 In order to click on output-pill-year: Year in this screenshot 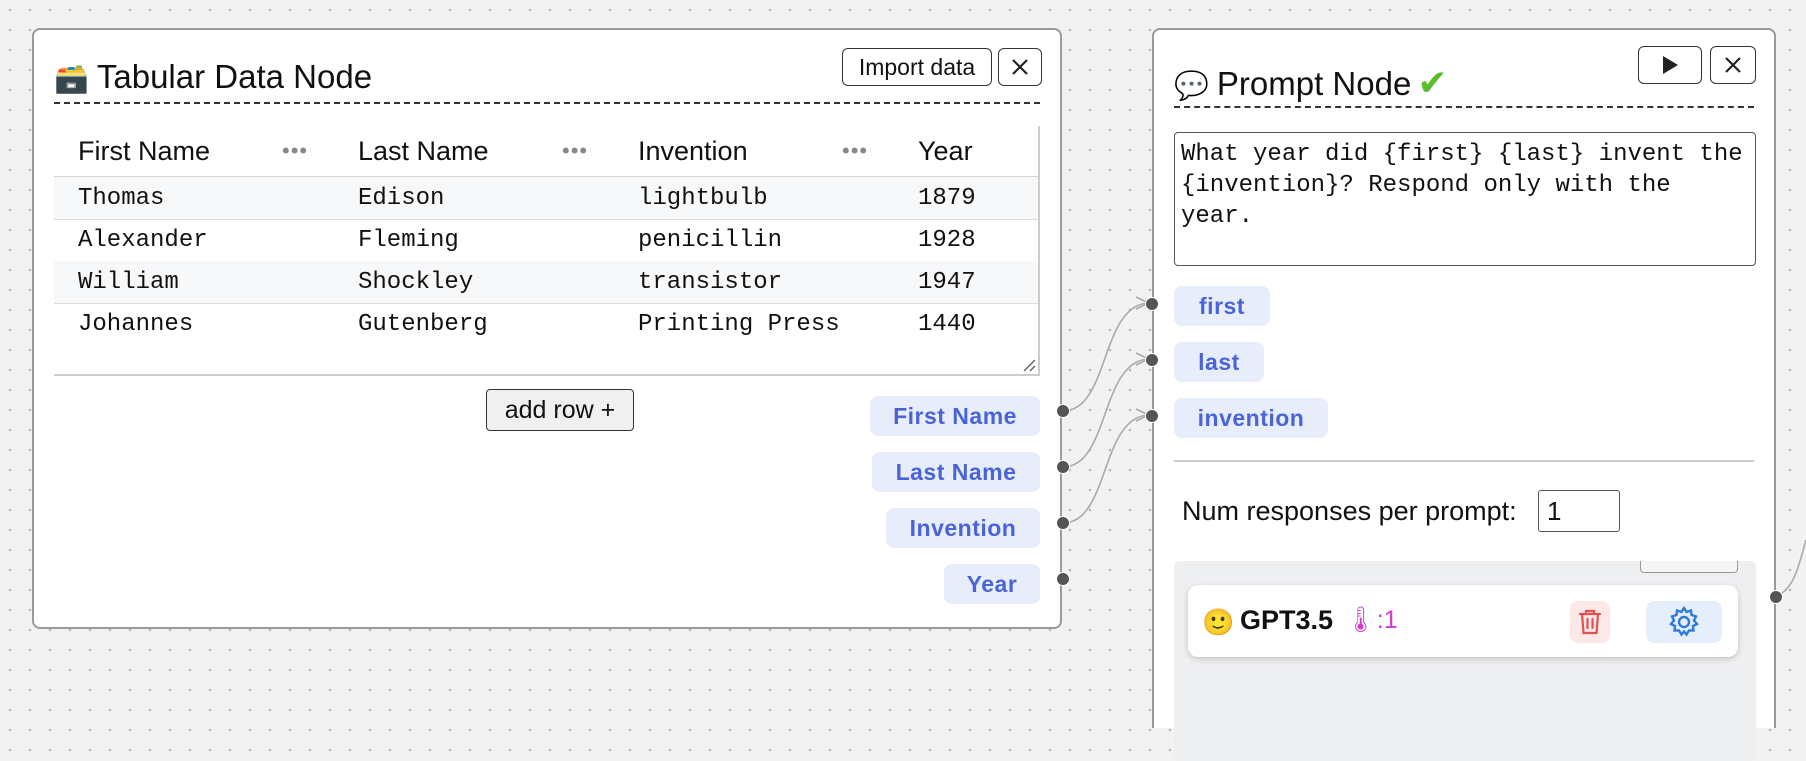, I will do `click(992, 584)`.